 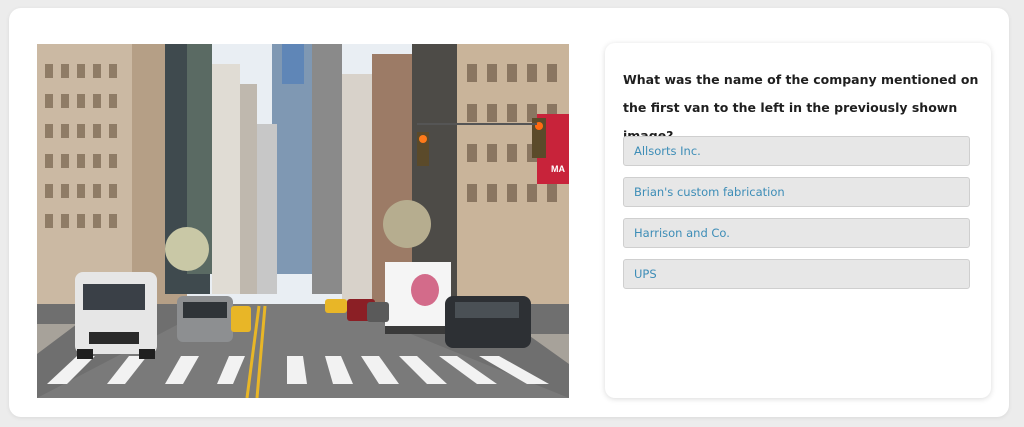 I want to click on answer-option-label: Brian's custom fabrication, so click(x=709, y=192).